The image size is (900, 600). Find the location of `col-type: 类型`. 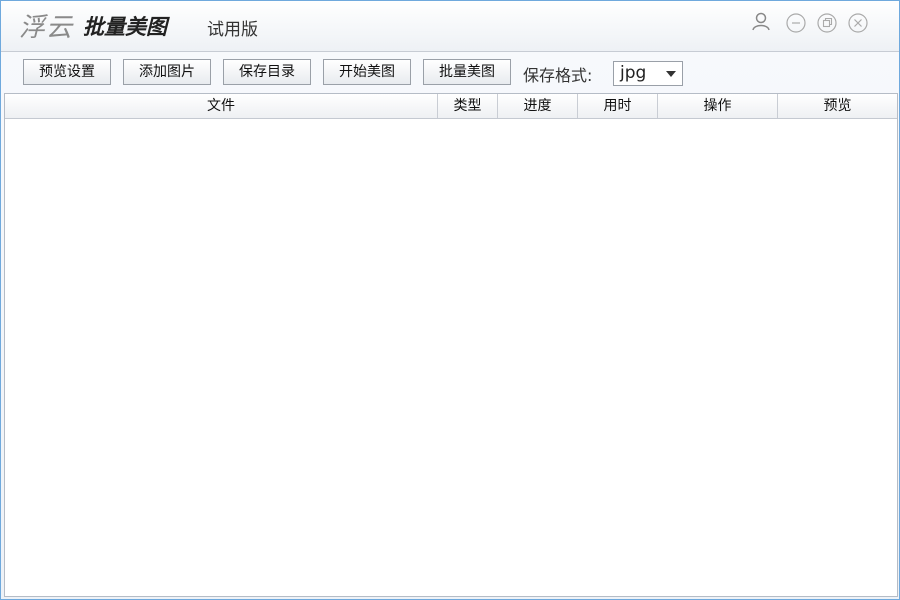

col-type: 类型 is located at coordinates (468, 106).